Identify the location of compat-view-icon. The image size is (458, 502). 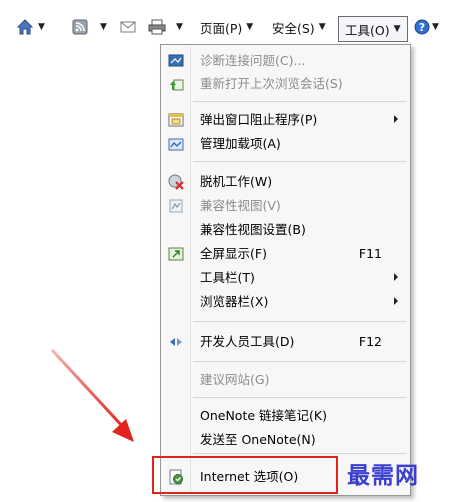
(176, 206).